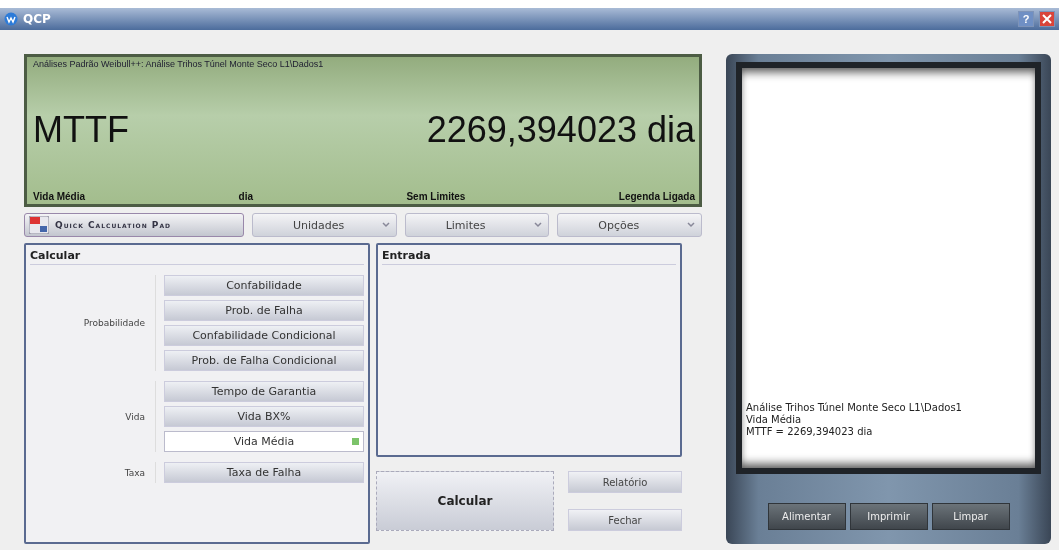  What do you see at coordinates (179, 64) in the screenshot?
I see `source-label: Análises Padrão Weibull++: Análise Trihos Túnel Monte Seco L1\Dados1` at bounding box center [179, 64].